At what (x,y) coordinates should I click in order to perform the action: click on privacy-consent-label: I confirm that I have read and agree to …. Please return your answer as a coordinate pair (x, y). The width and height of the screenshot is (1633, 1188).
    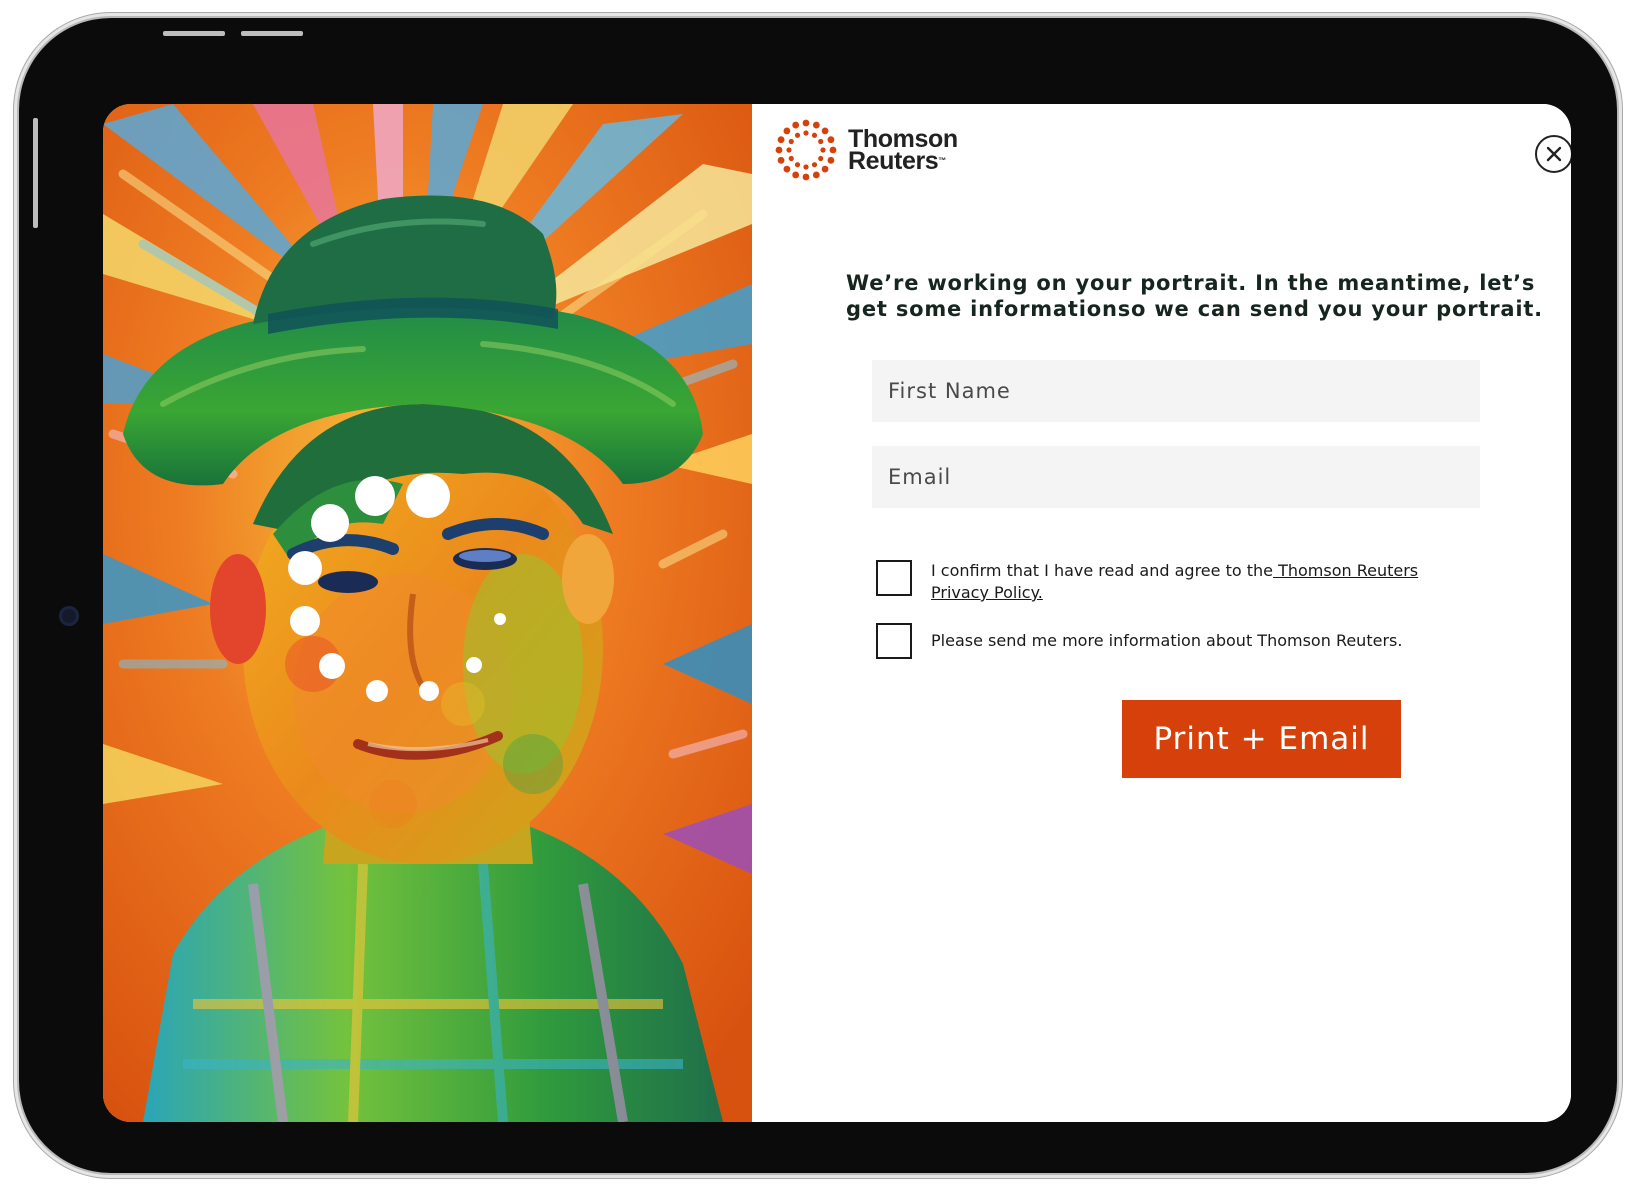
    Looking at the image, I should click on (1191, 582).